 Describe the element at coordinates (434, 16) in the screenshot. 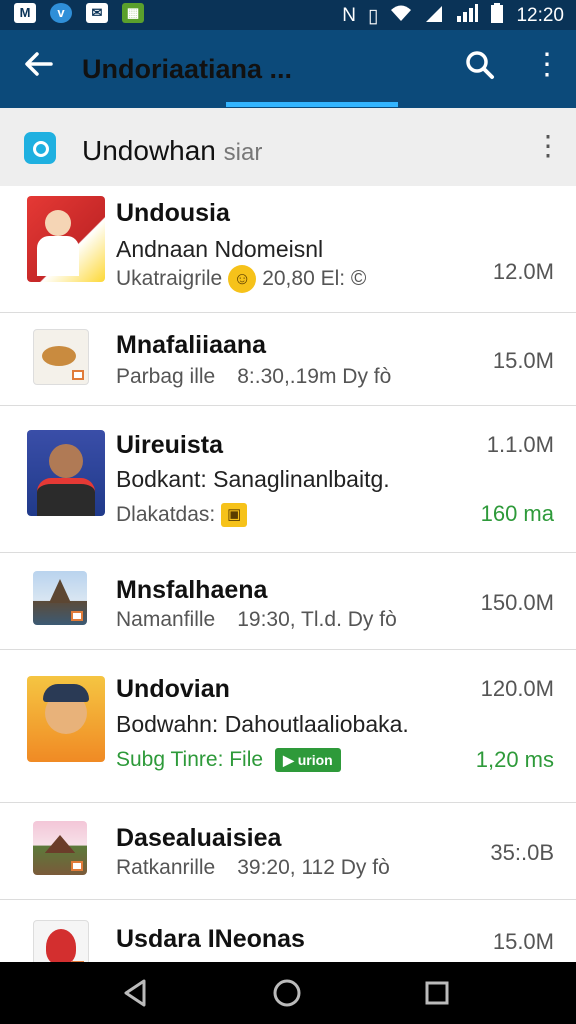

I see `data-signal-icon` at that location.